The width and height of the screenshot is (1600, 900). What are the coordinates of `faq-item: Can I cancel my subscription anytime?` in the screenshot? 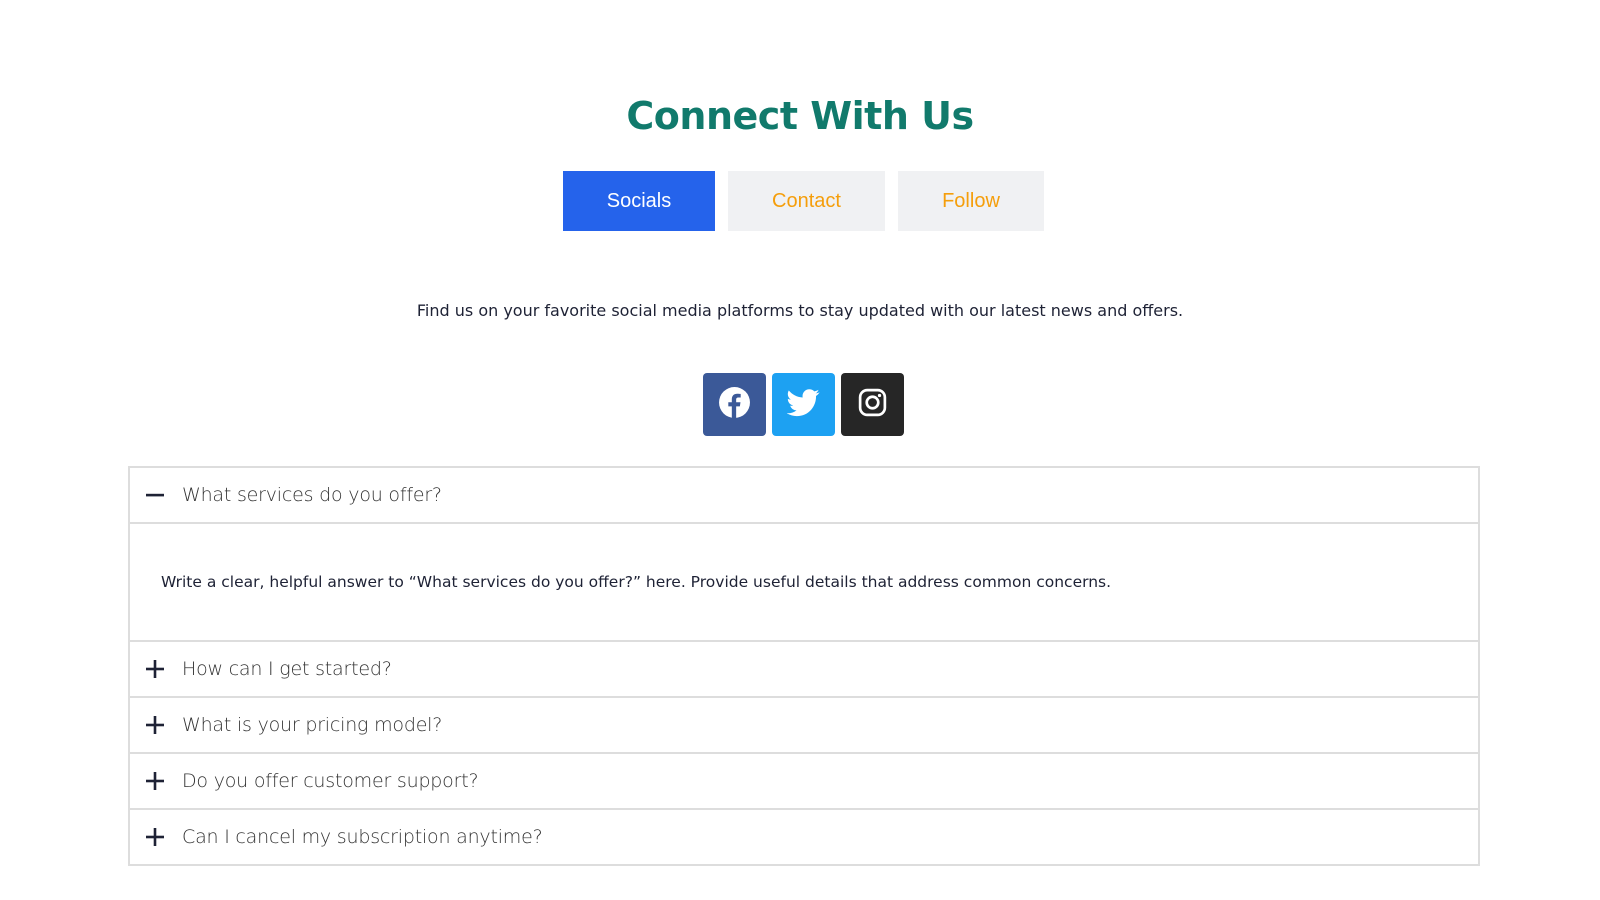 It's located at (804, 837).